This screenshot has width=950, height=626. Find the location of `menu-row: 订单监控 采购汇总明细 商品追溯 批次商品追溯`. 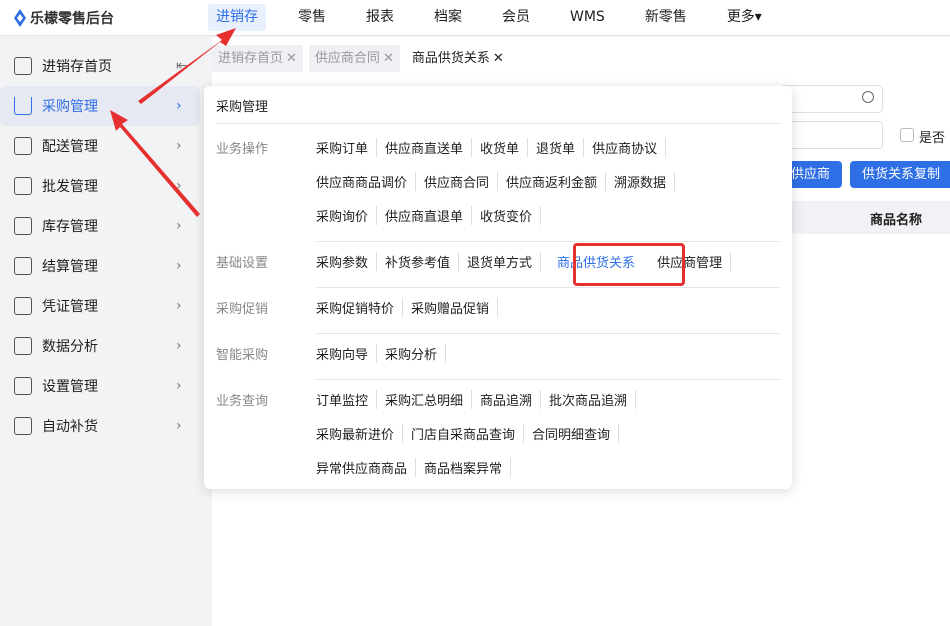

menu-row: 订单监控 采购汇总明细 商品追溯 批次商品追溯 is located at coordinates (480, 399).